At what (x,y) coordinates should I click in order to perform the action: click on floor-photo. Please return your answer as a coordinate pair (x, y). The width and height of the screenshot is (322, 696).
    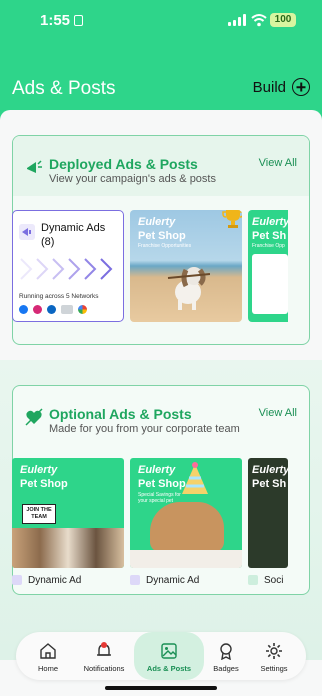
    Looking at the image, I should click on (186, 559).